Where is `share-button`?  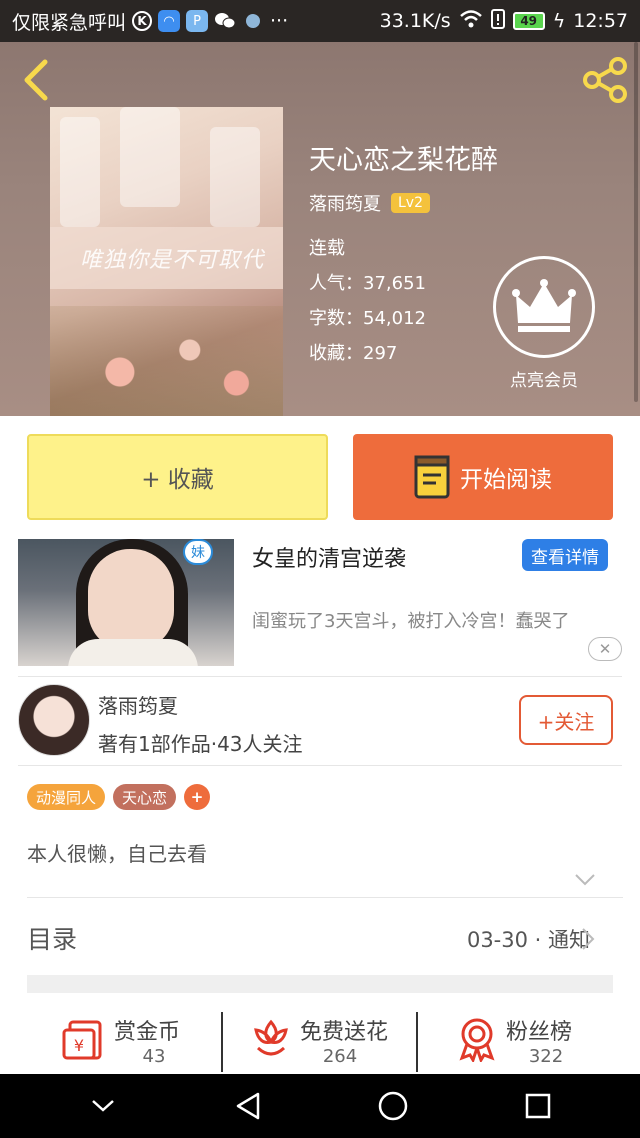 share-button is located at coordinates (605, 80).